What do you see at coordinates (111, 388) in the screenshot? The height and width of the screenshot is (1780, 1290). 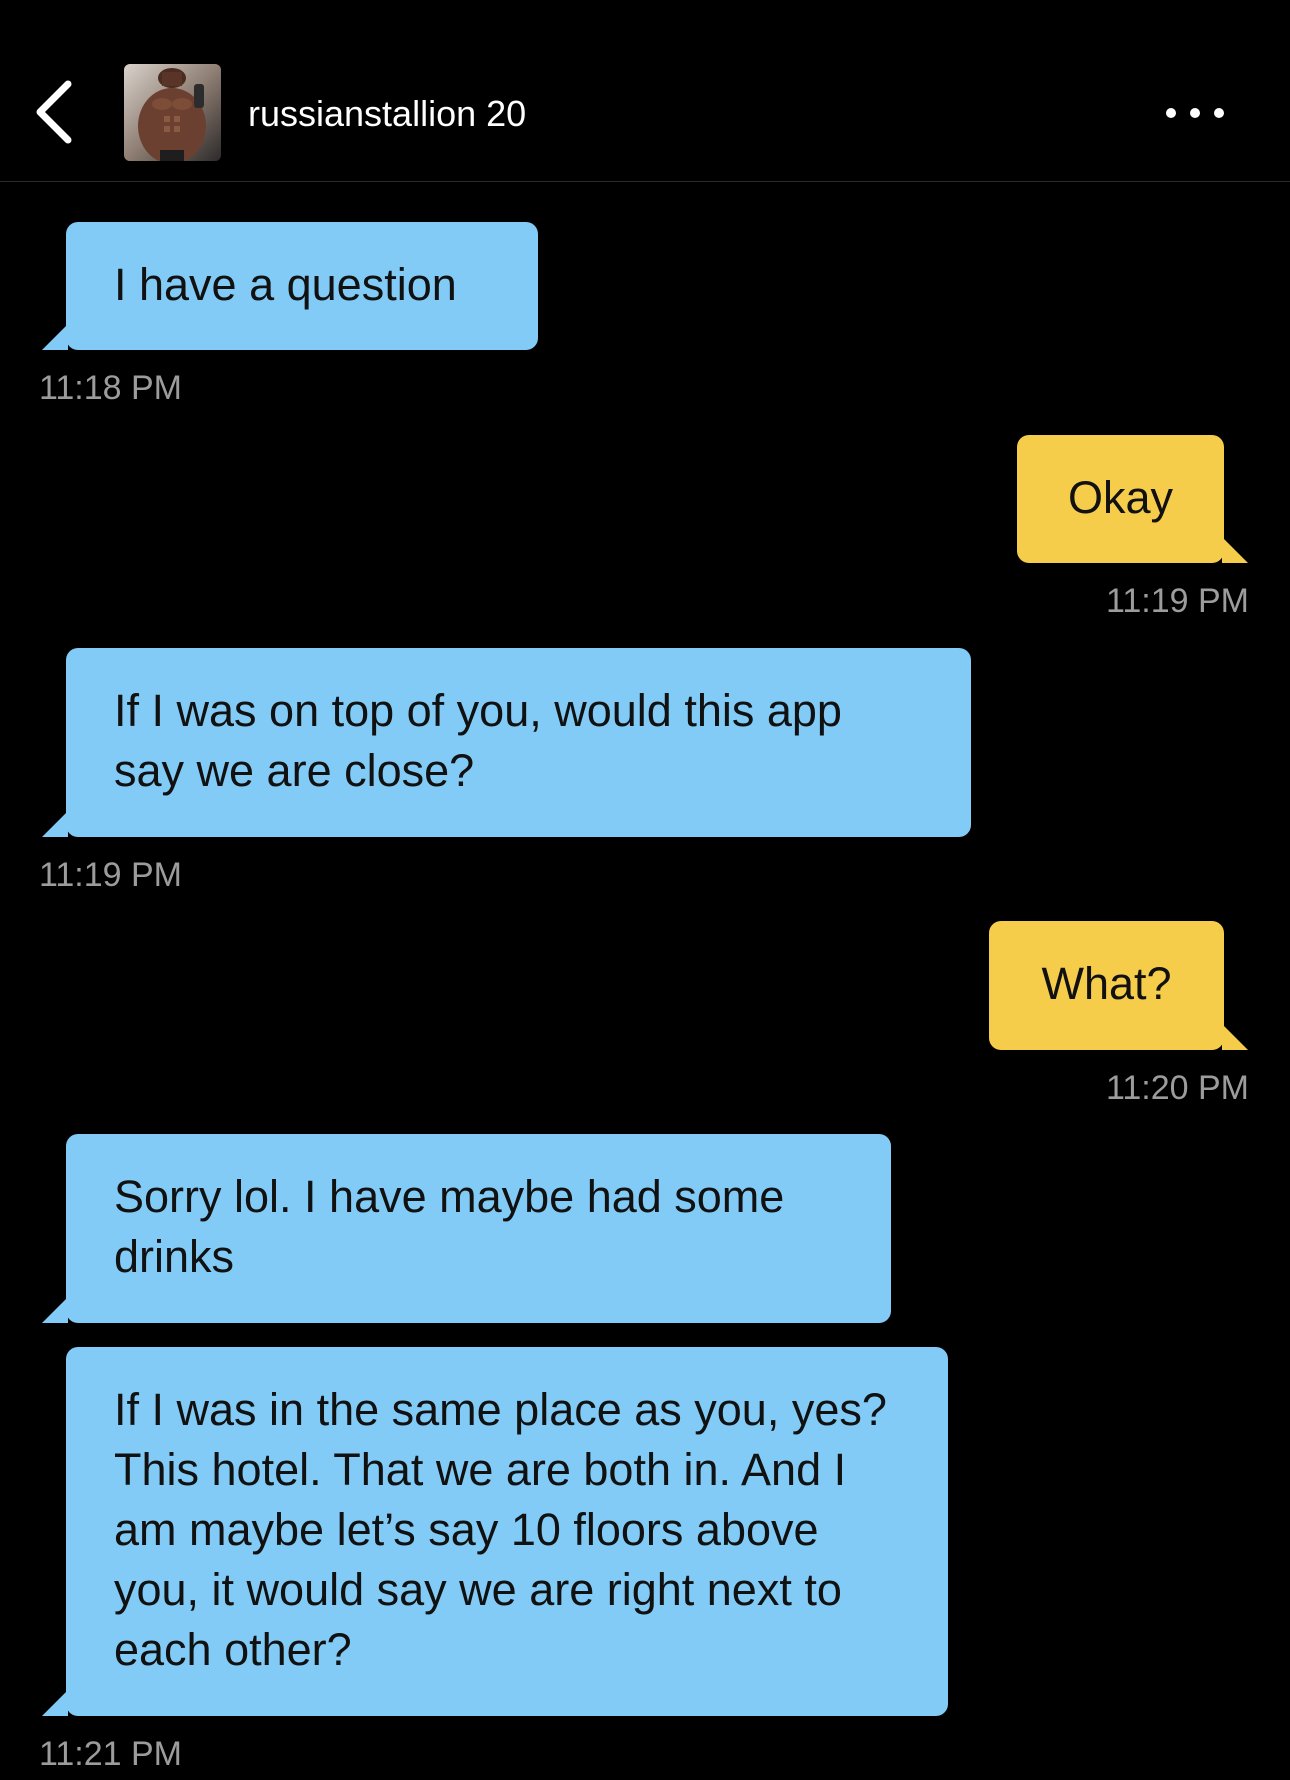 I see `message-timestamp: 11:18 PM` at bounding box center [111, 388].